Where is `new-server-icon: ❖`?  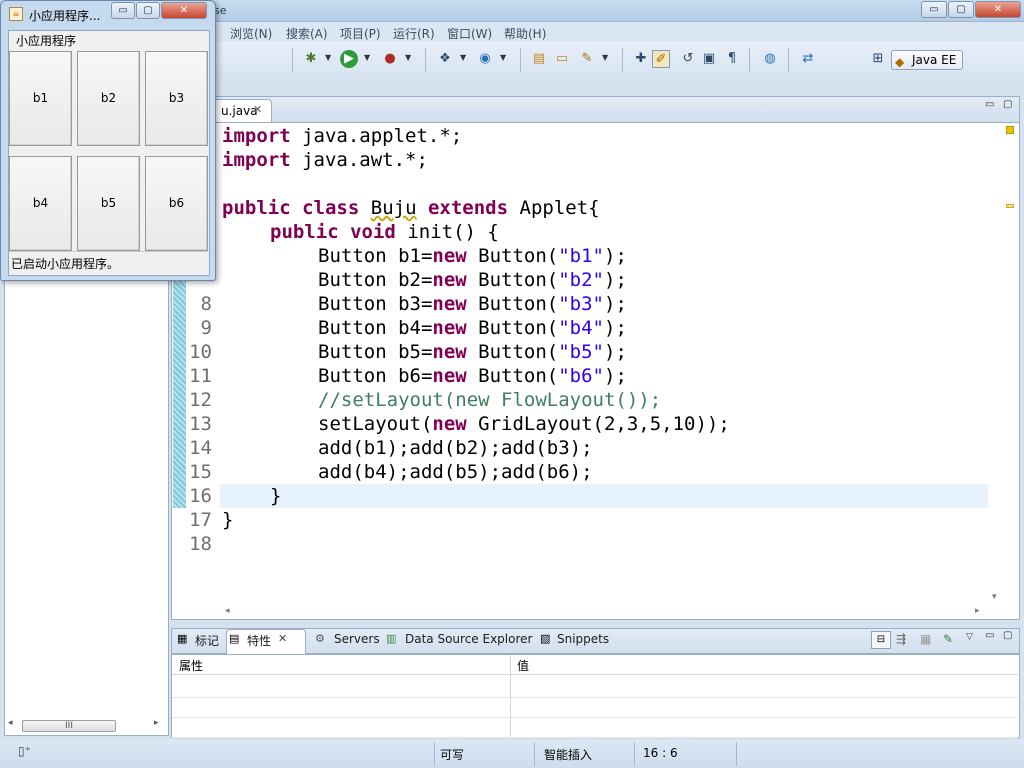
new-server-icon: ❖ is located at coordinates (445, 59).